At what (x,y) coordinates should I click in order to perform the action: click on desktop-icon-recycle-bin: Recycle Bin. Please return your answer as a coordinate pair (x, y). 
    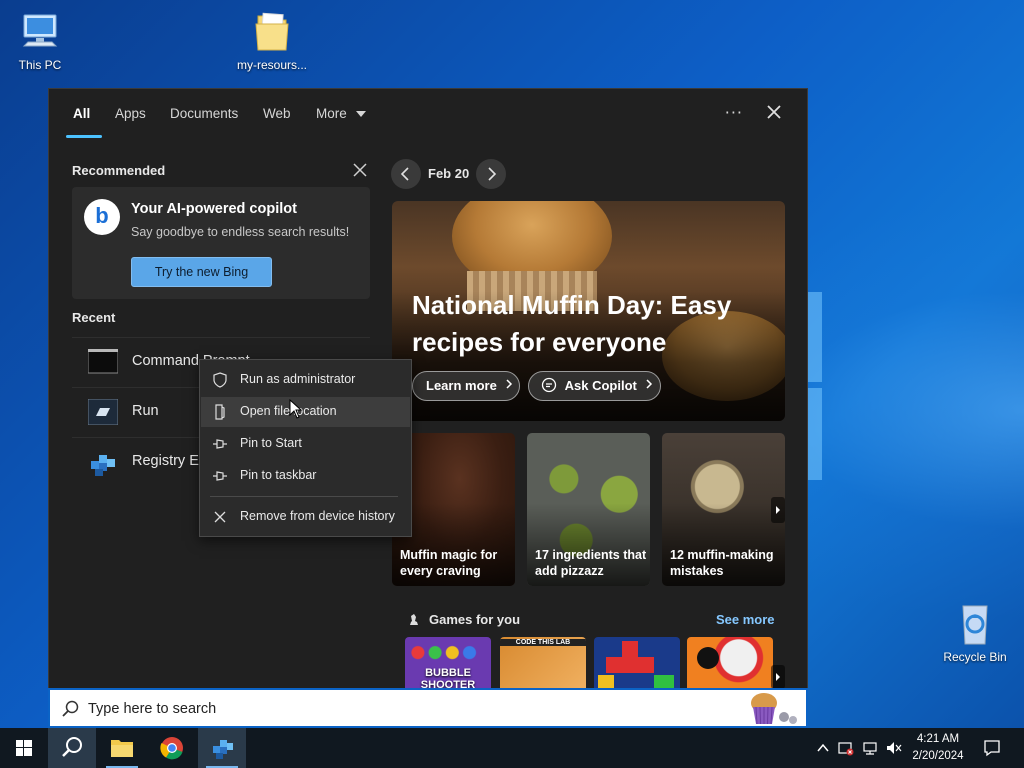
    Looking at the image, I should click on (975, 633).